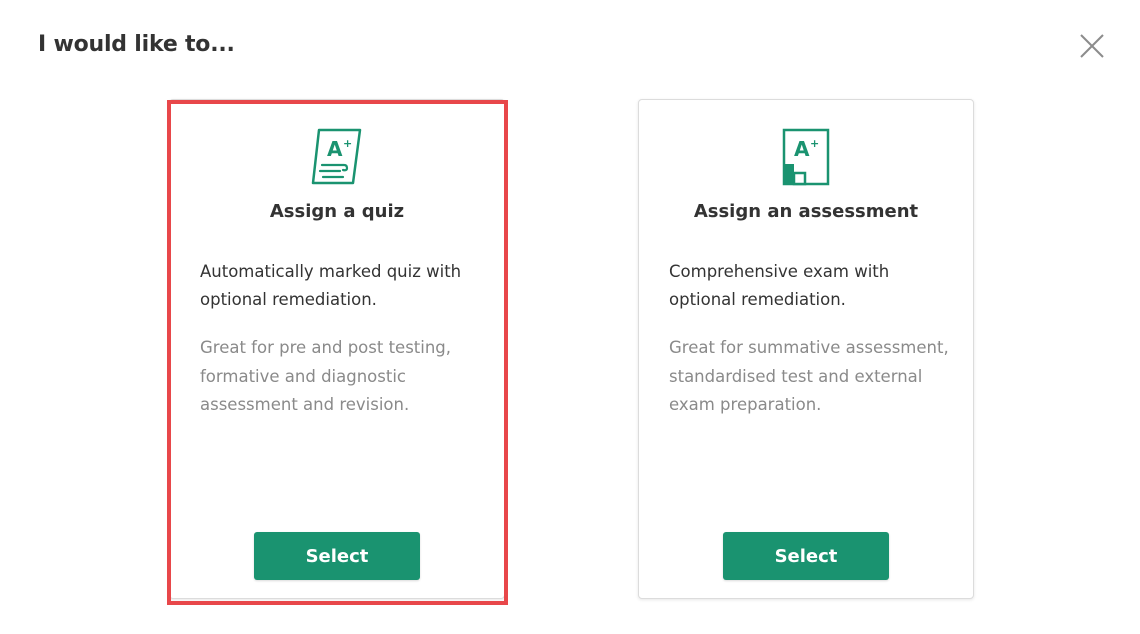 The image size is (1140, 634). I want to click on quiz-icon-letter: A, so click(335, 149).